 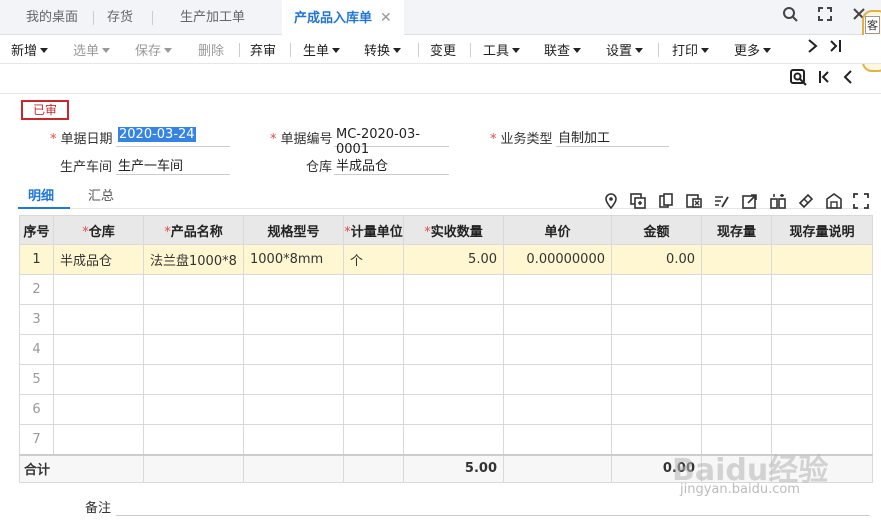 I want to click on more-button: 更多, so click(x=753, y=49).